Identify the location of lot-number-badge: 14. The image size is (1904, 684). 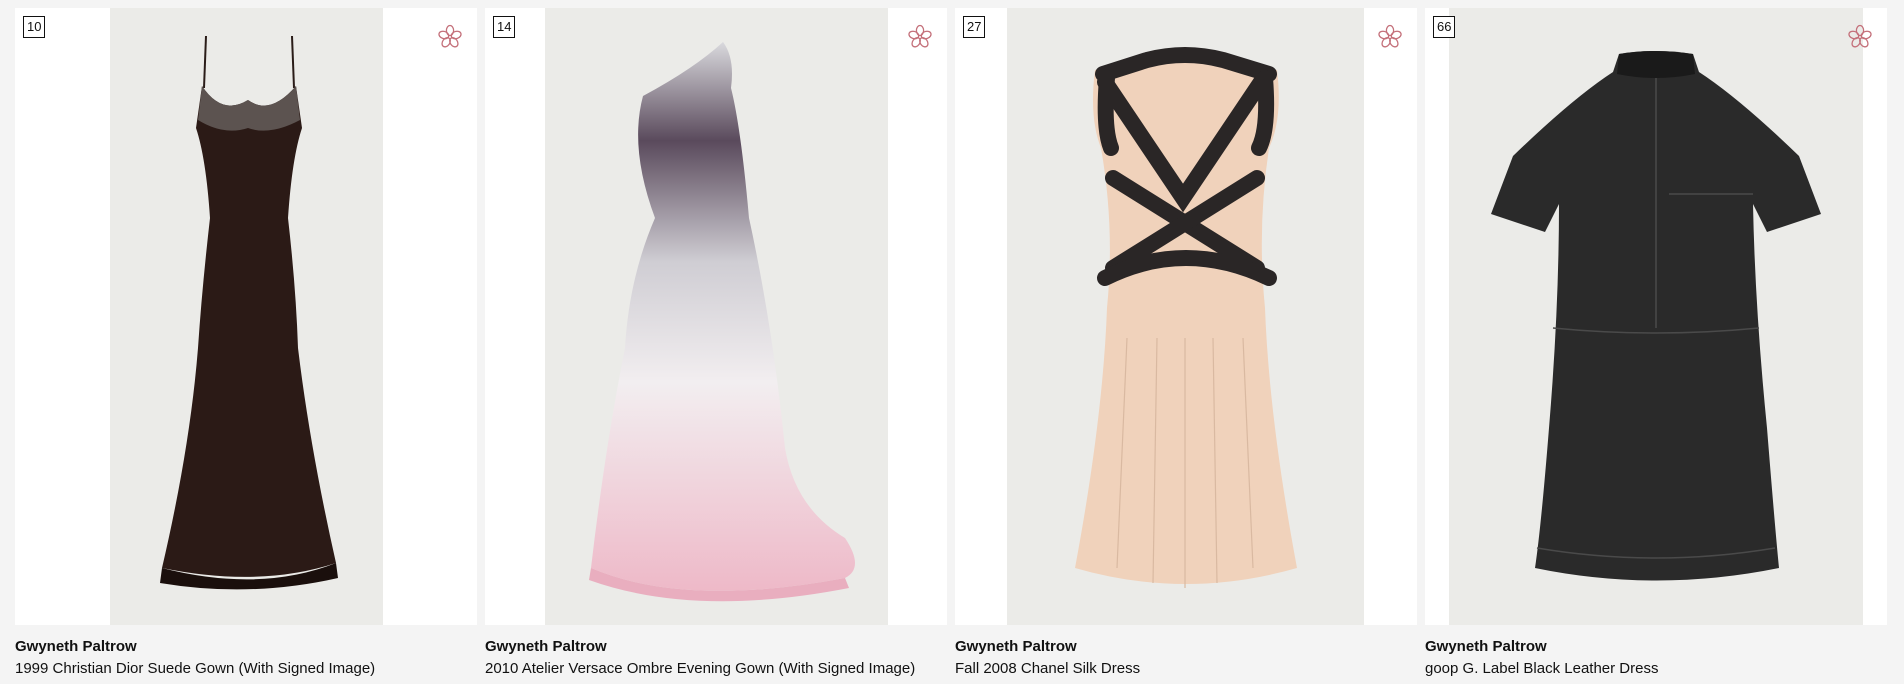
(504, 27).